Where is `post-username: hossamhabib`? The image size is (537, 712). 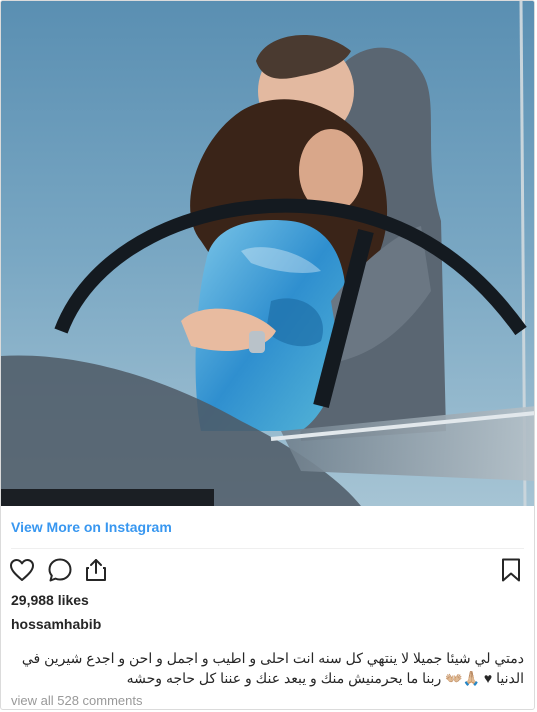
post-username: hossamhabib is located at coordinates (56, 624).